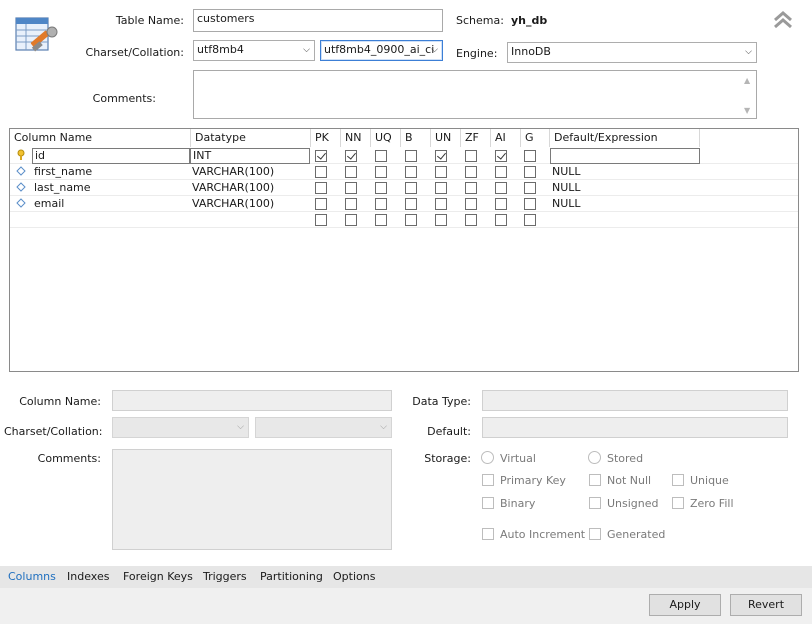 The width and height of the screenshot is (812, 624). I want to click on revert-button: Revert, so click(766, 605).